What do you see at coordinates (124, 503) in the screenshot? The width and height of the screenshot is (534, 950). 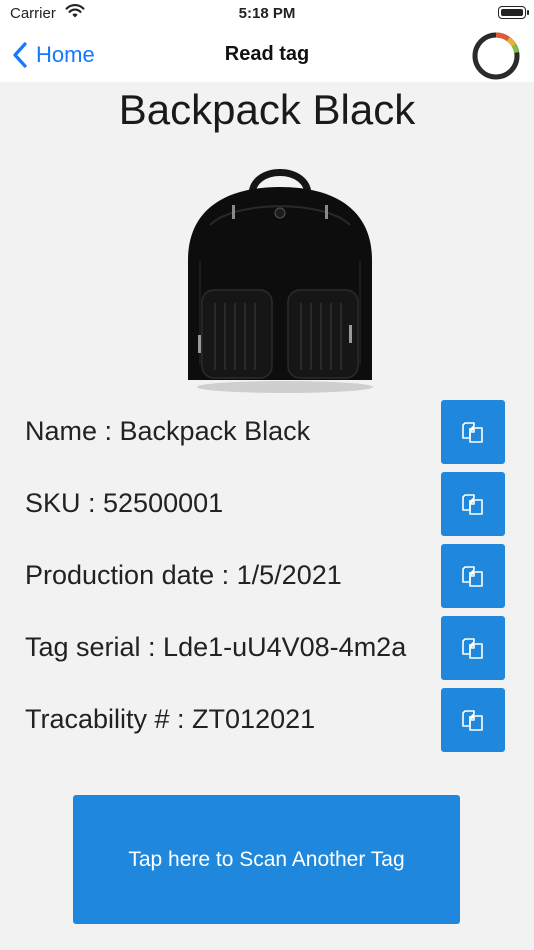 I see `sku-label: SKU : 52500001` at bounding box center [124, 503].